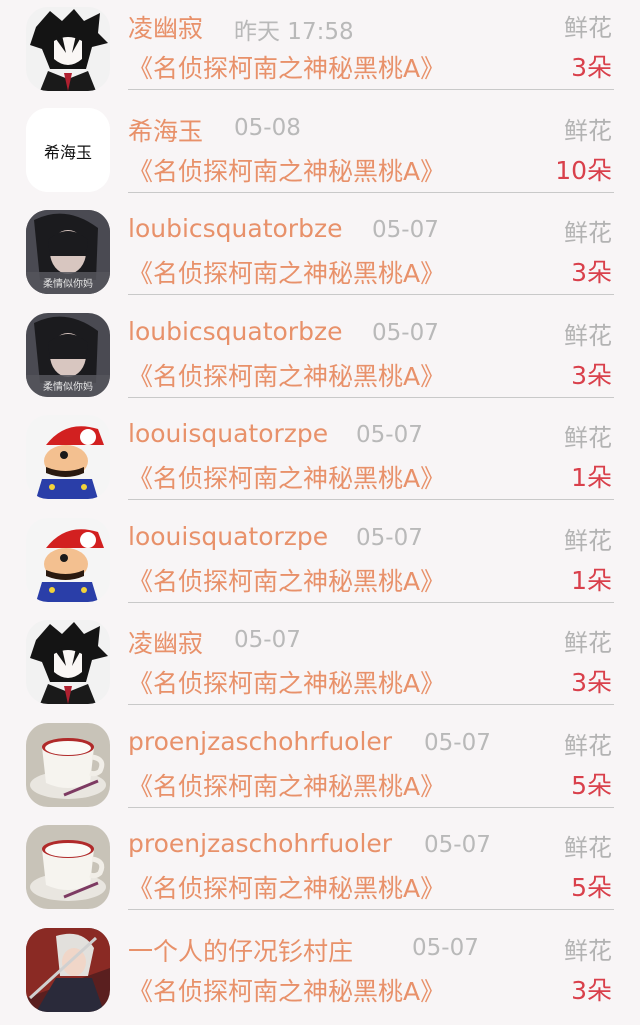 This screenshot has height=1025, width=640. Describe the element at coordinates (583, 169) in the screenshot. I see `gift-count: 10朵` at that location.